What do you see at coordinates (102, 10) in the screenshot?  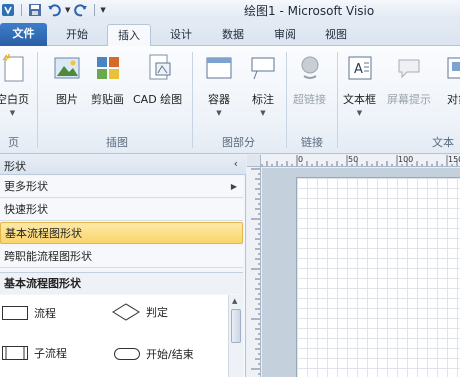 I see `customize-dropdown-icon: ▼` at bounding box center [102, 10].